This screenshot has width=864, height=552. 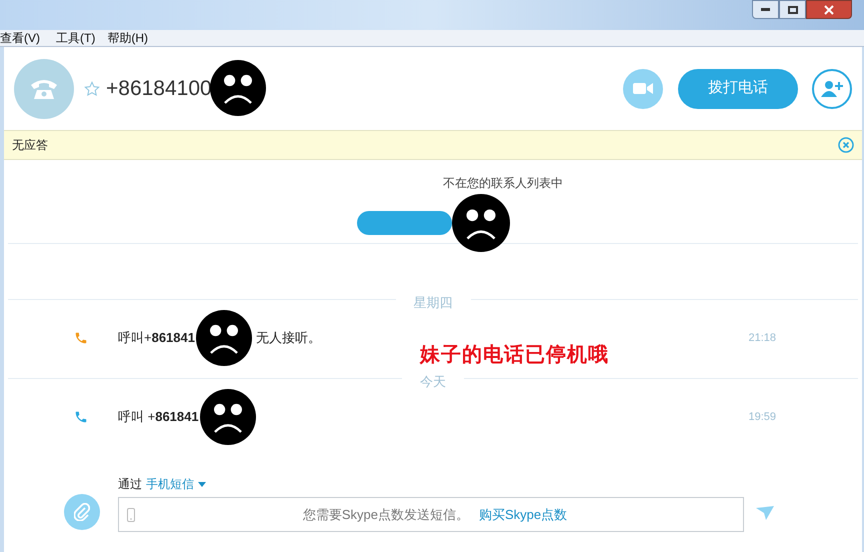 I want to click on video-call-button, so click(x=643, y=88).